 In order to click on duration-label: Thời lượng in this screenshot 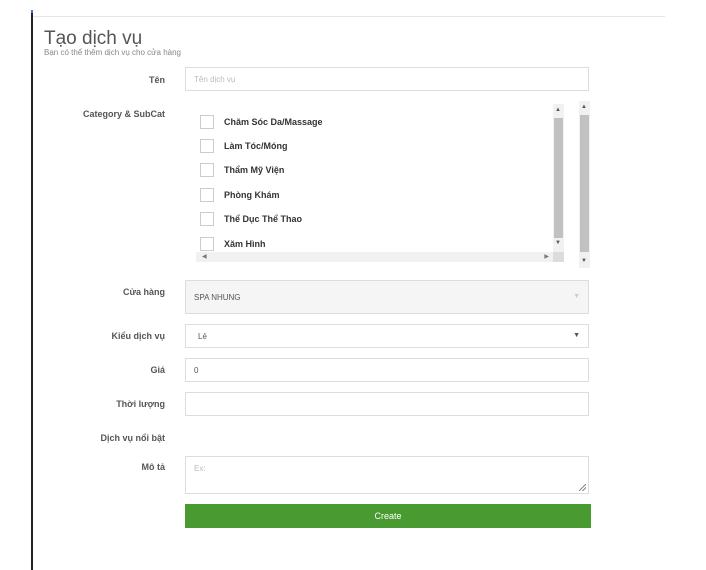, I will do `click(140, 404)`.